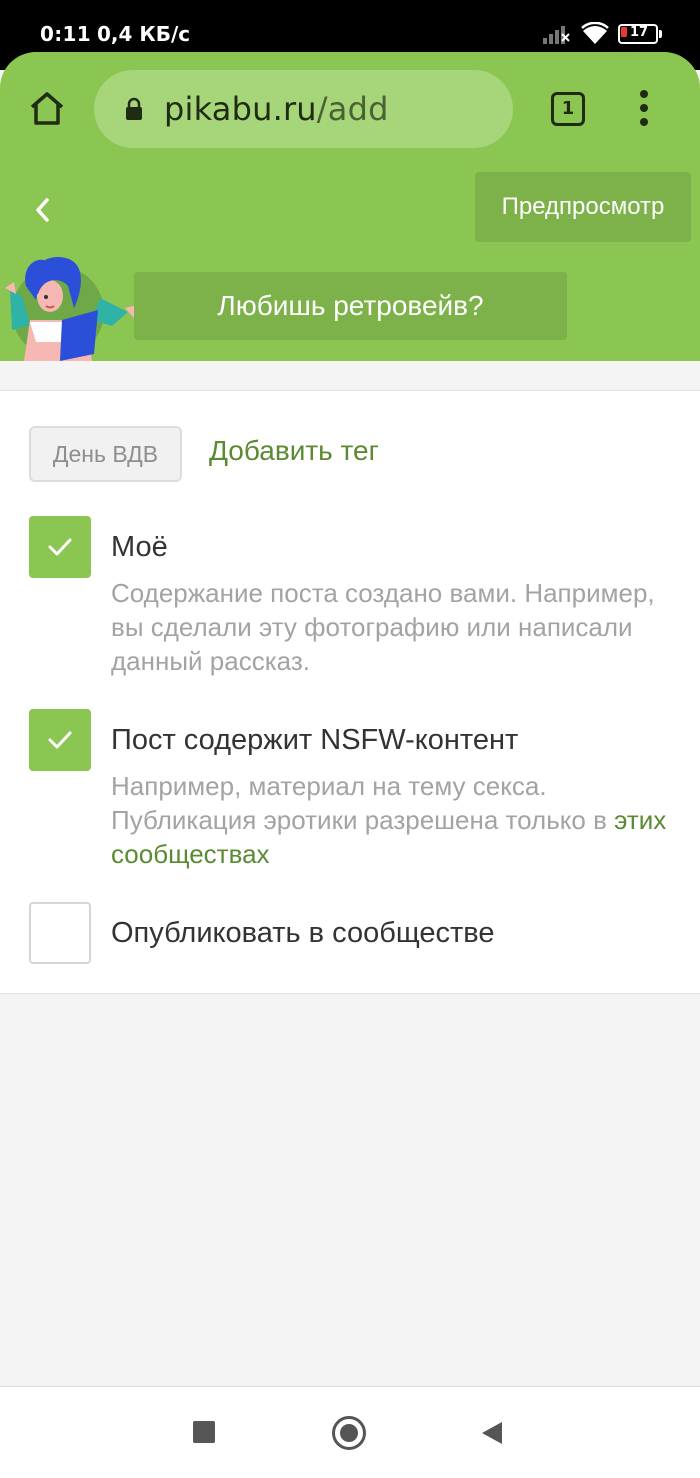  What do you see at coordinates (492, 1433) in the screenshot?
I see `back-triangle-icon` at bounding box center [492, 1433].